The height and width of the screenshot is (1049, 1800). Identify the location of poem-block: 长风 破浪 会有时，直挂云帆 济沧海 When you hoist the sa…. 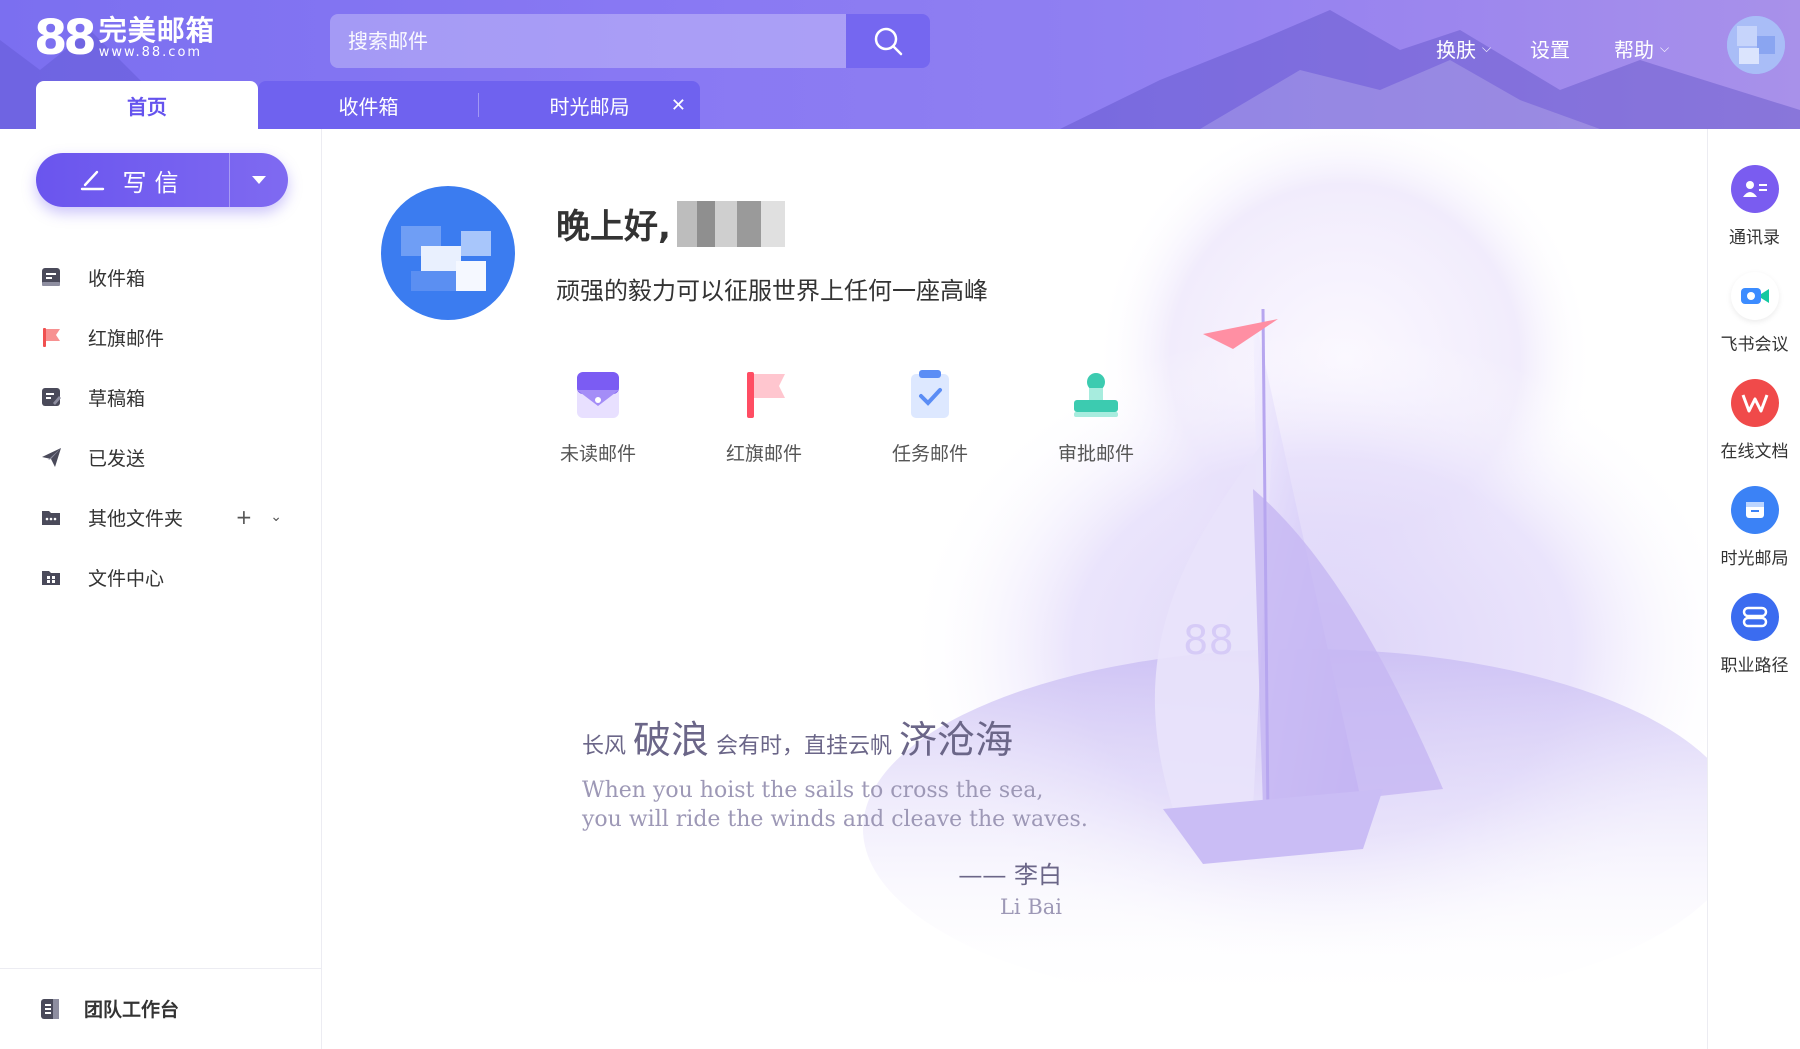
(835, 771).